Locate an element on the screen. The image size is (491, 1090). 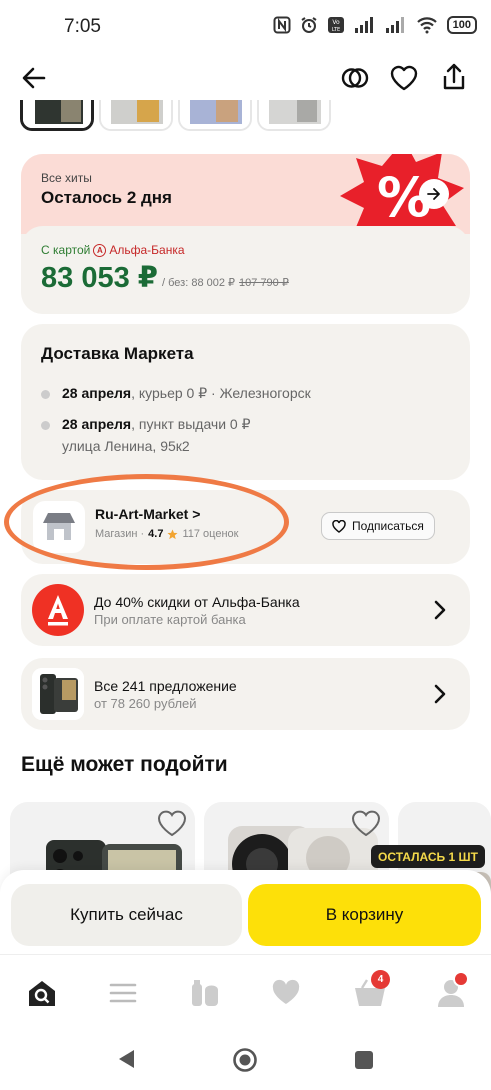
promo-subtitle: Все хиты is located at coordinates (66, 178).